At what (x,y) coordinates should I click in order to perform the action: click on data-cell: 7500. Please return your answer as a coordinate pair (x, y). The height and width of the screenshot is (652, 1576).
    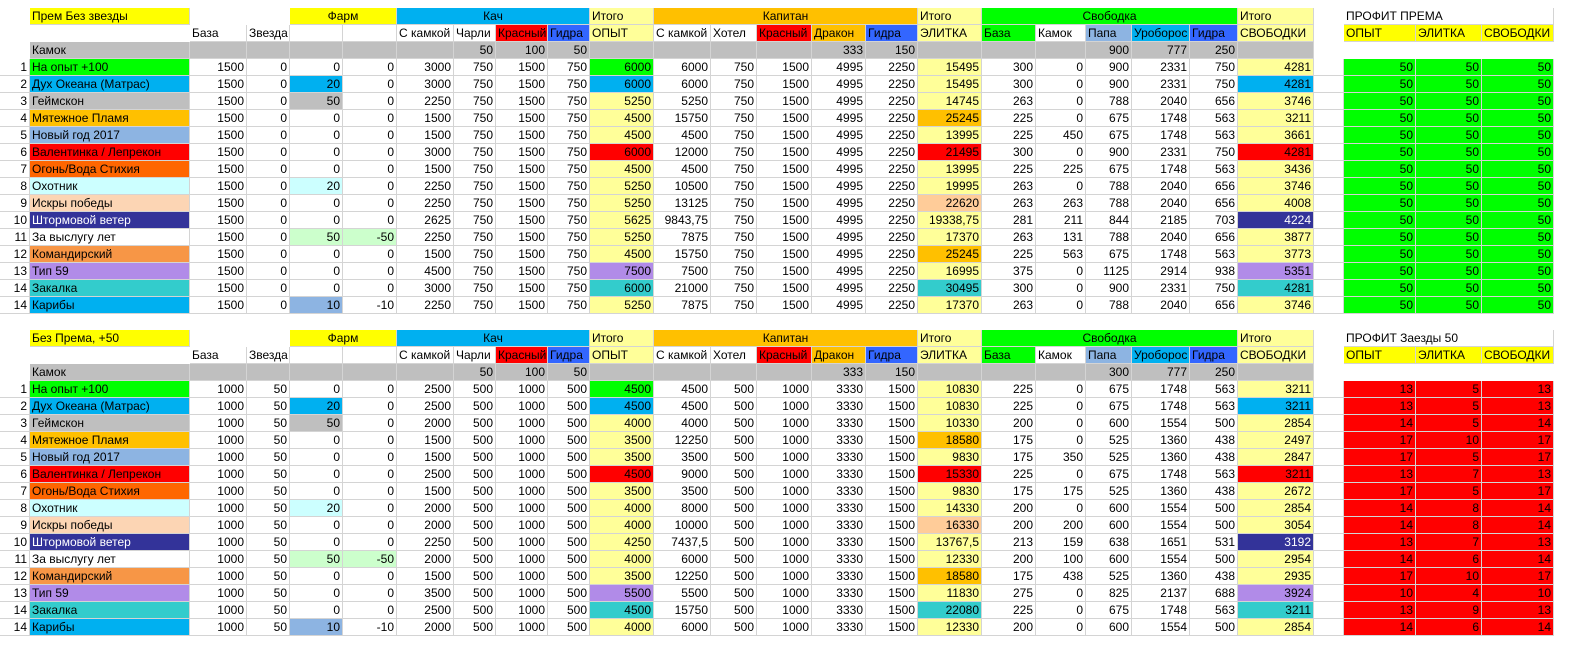
    Looking at the image, I should click on (682, 271).